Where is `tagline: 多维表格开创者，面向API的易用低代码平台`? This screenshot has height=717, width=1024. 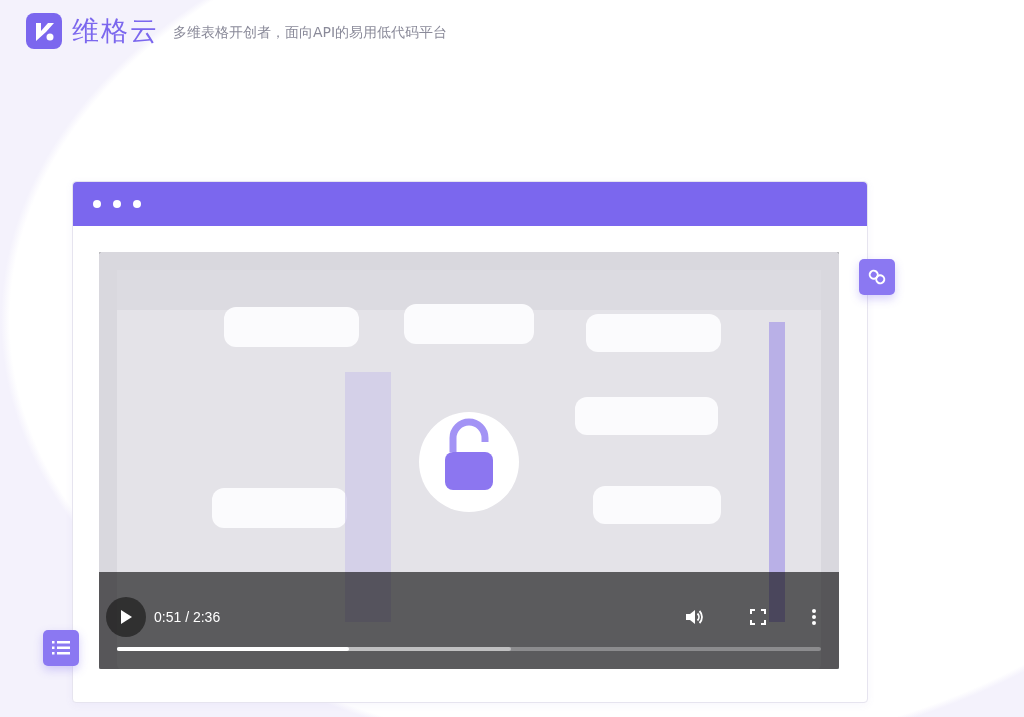 tagline: 多维表格开创者，面向API的易用低代码平台 is located at coordinates (310, 33).